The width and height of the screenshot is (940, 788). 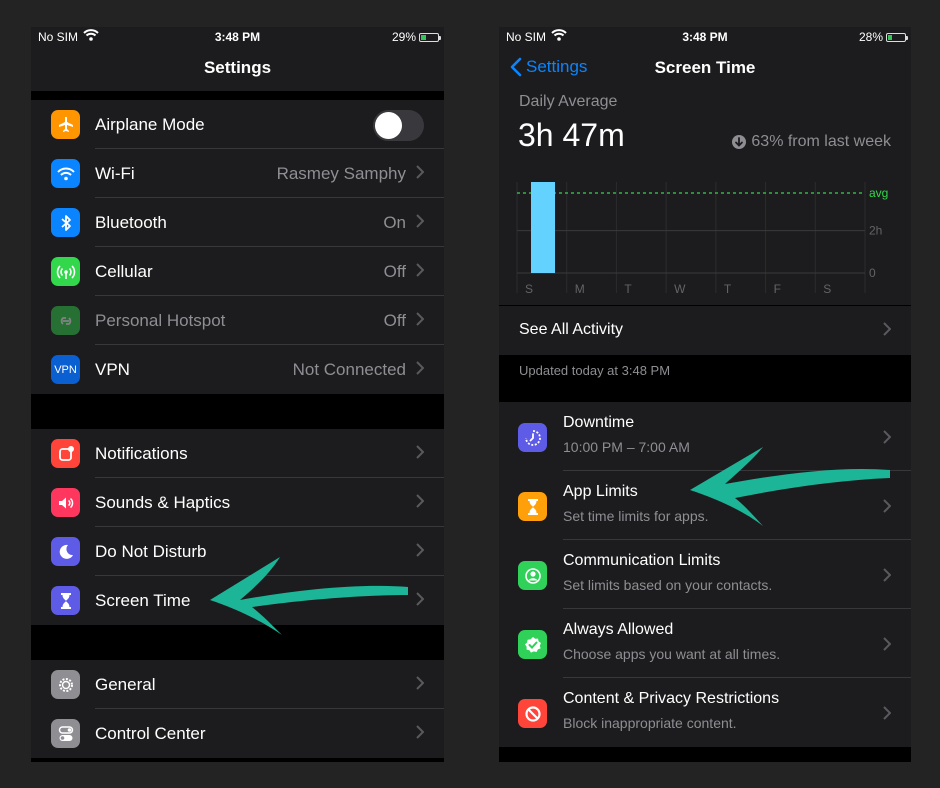 I want to click on row-label: Screen Time, so click(x=143, y=600).